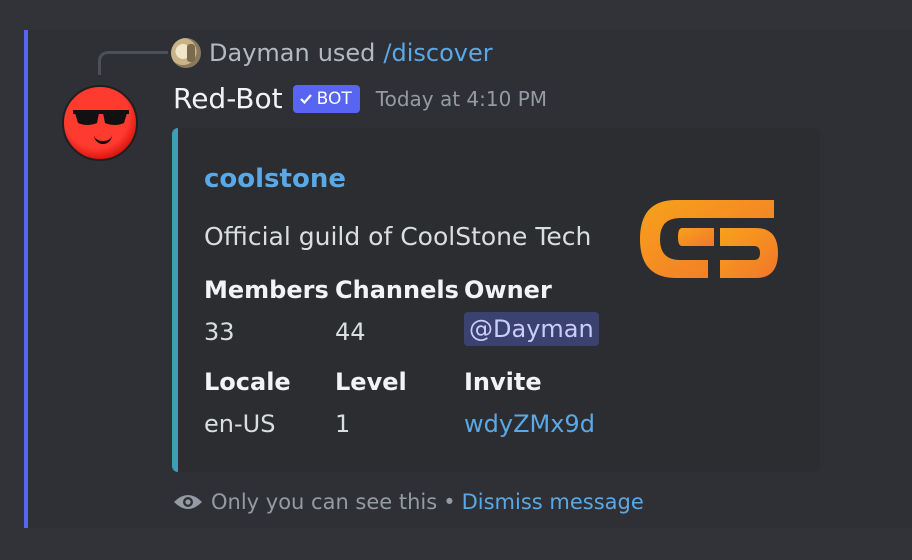 The height and width of the screenshot is (560, 912). What do you see at coordinates (531, 311) in the screenshot?
I see `field-owner: Owner @Dayman` at bounding box center [531, 311].